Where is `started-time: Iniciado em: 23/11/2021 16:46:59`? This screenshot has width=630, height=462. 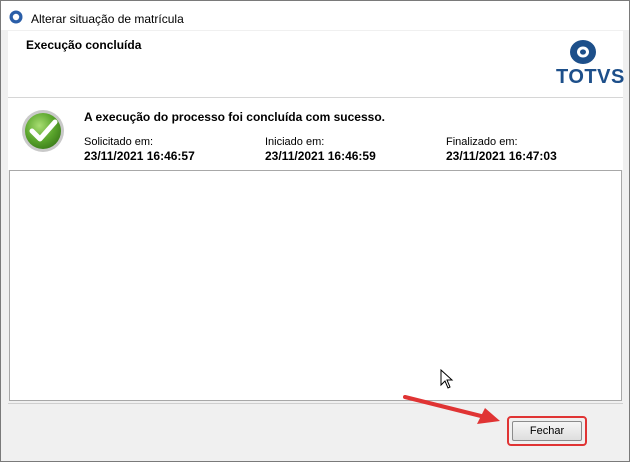
started-time: Iniciado em: 23/11/2021 16:46:59 is located at coordinates (320, 149).